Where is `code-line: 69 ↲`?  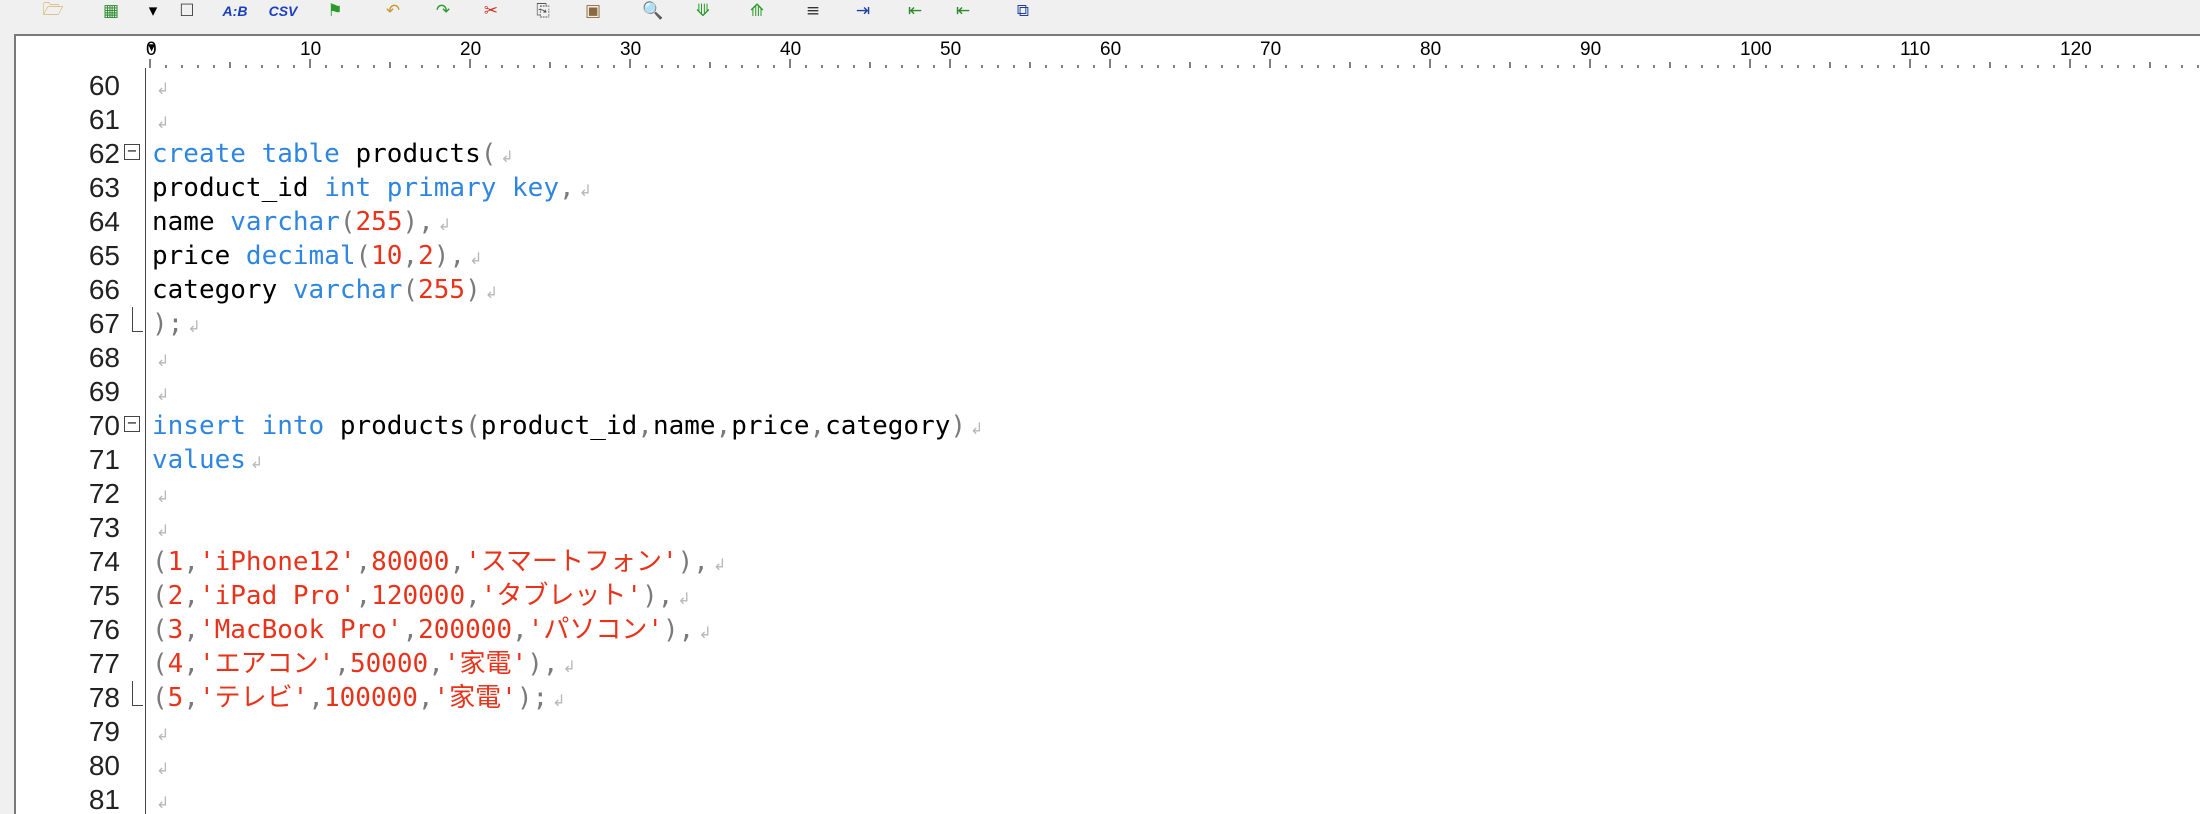 code-line: 69 ↲ is located at coordinates (1108, 392).